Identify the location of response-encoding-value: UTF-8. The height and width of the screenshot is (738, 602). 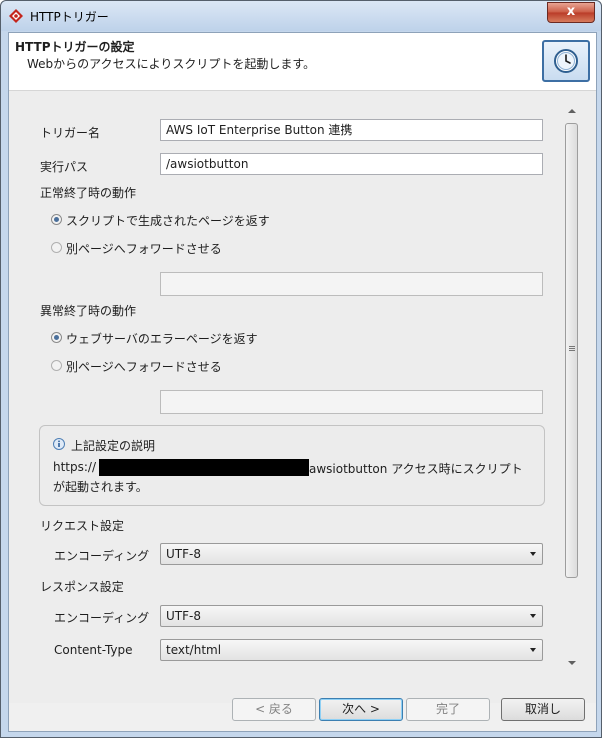
(183, 616).